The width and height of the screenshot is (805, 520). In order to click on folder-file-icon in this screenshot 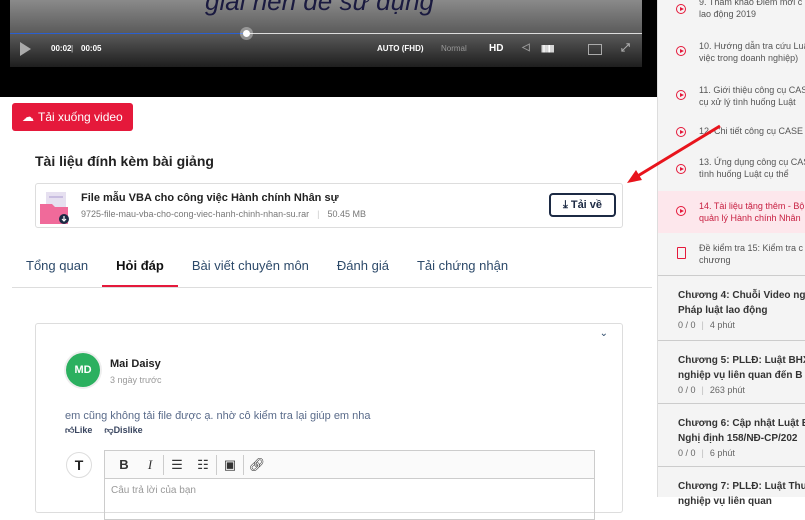, I will do `click(54, 208)`.